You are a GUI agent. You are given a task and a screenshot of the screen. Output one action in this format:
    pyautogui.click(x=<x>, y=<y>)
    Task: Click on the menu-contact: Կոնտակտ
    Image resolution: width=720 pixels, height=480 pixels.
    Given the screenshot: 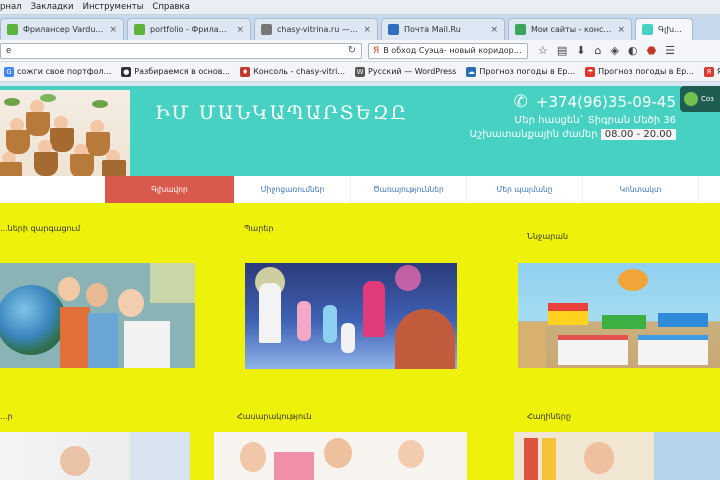 What is the action you would take?
    pyautogui.click(x=641, y=189)
    